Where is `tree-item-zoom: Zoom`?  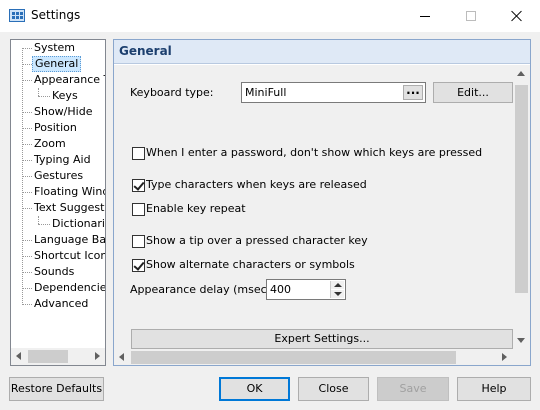 tree-item-zoom: Zoom is located at coordinates (50, 144).